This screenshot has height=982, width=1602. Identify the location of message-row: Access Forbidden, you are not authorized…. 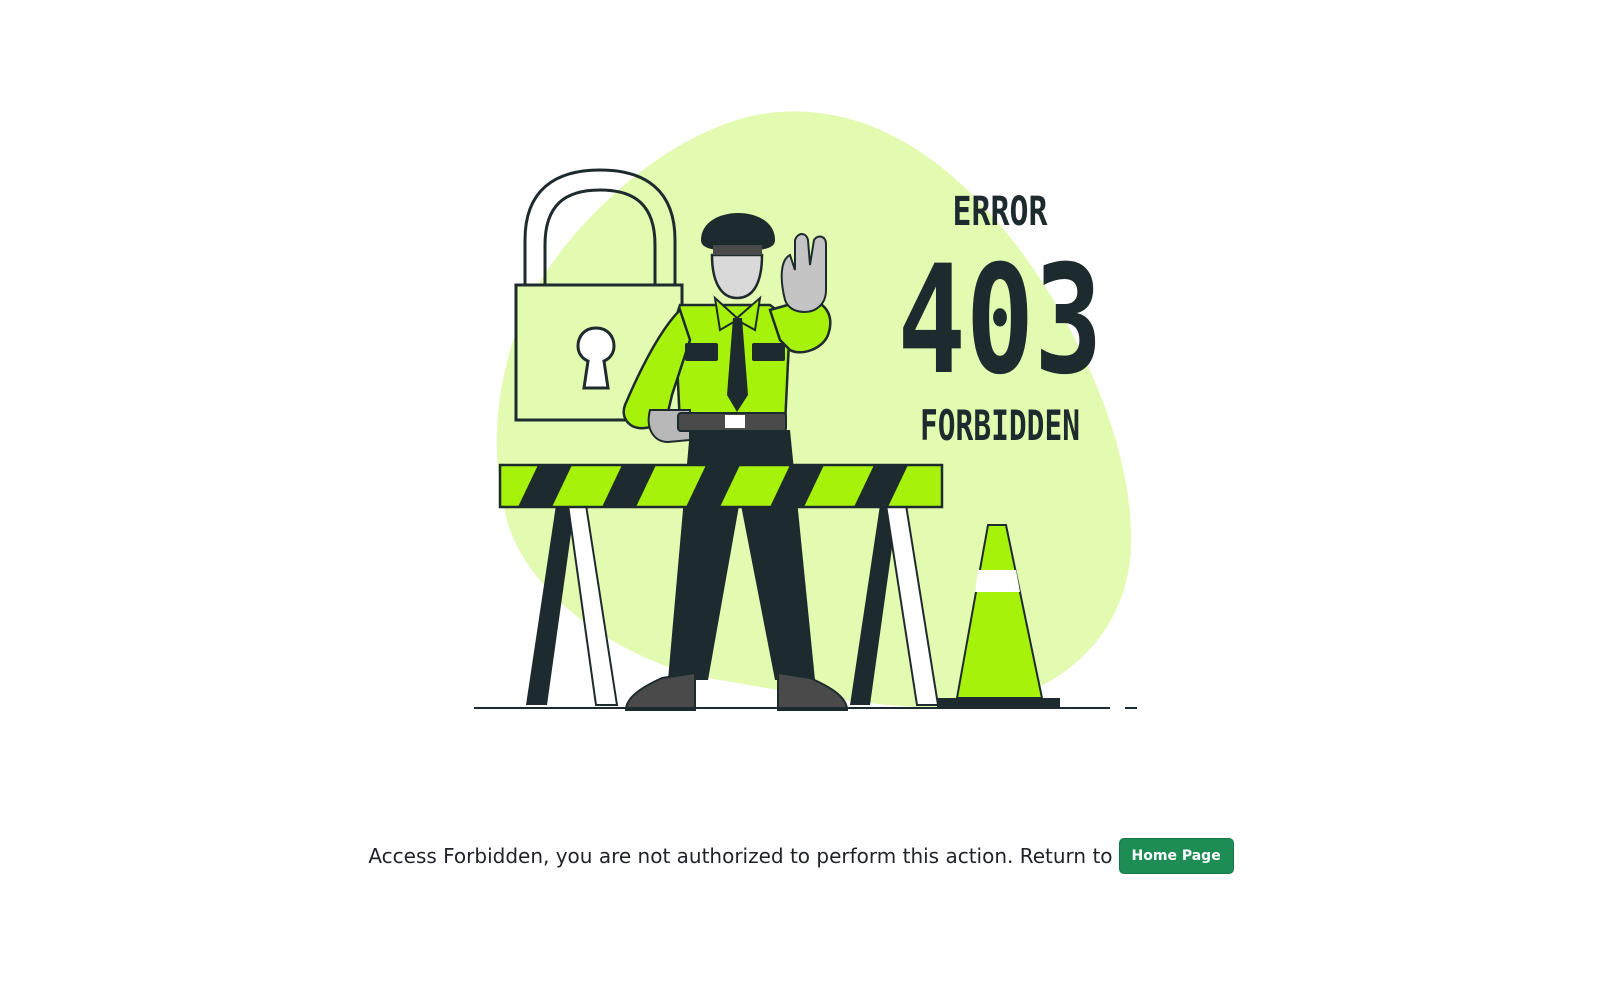
(801, 856).